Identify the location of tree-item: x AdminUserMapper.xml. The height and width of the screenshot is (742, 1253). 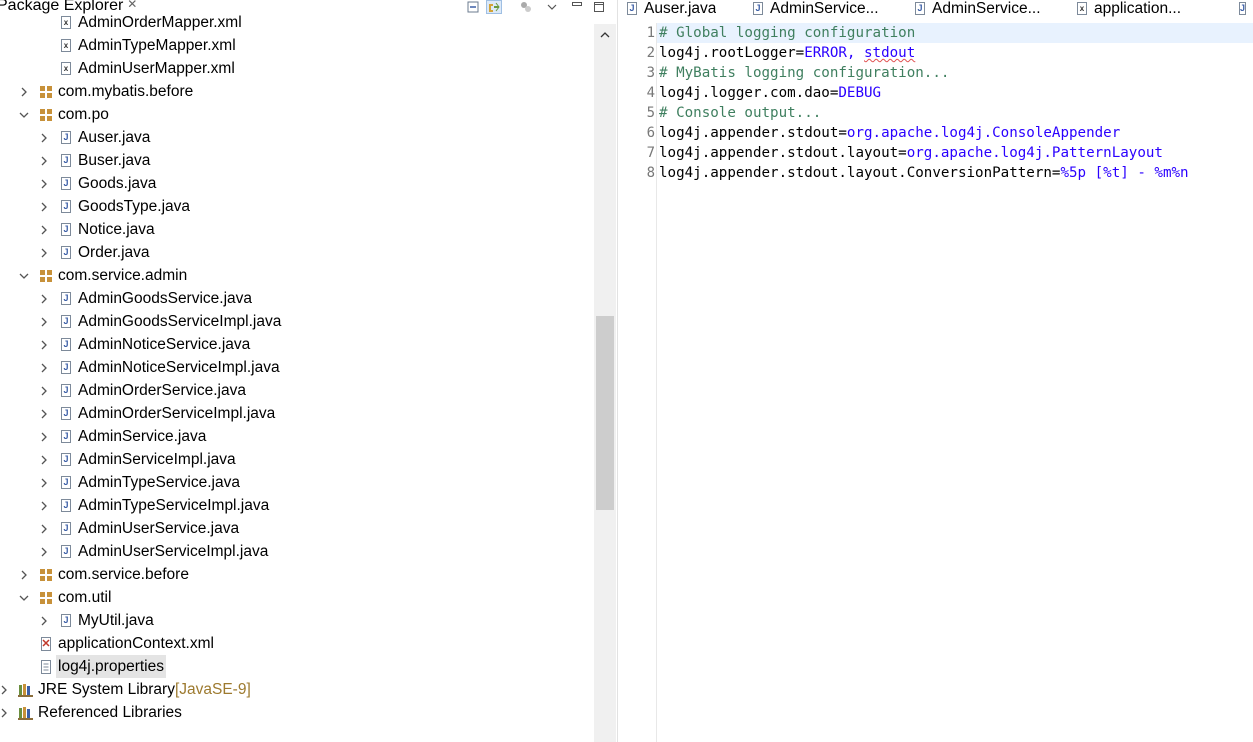
(136, 68).